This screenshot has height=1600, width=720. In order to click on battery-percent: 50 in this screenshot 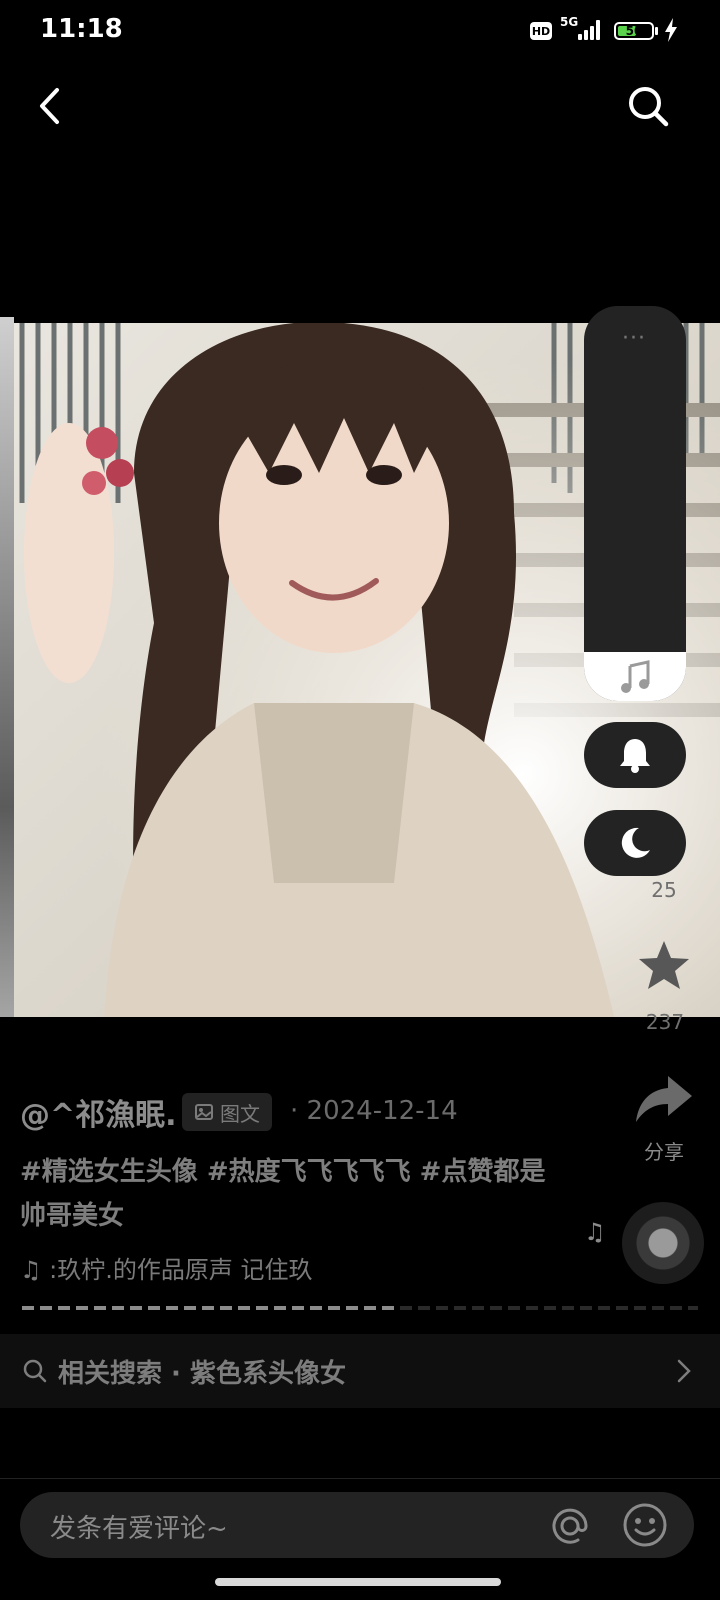, I will do `click(634, 31)`.